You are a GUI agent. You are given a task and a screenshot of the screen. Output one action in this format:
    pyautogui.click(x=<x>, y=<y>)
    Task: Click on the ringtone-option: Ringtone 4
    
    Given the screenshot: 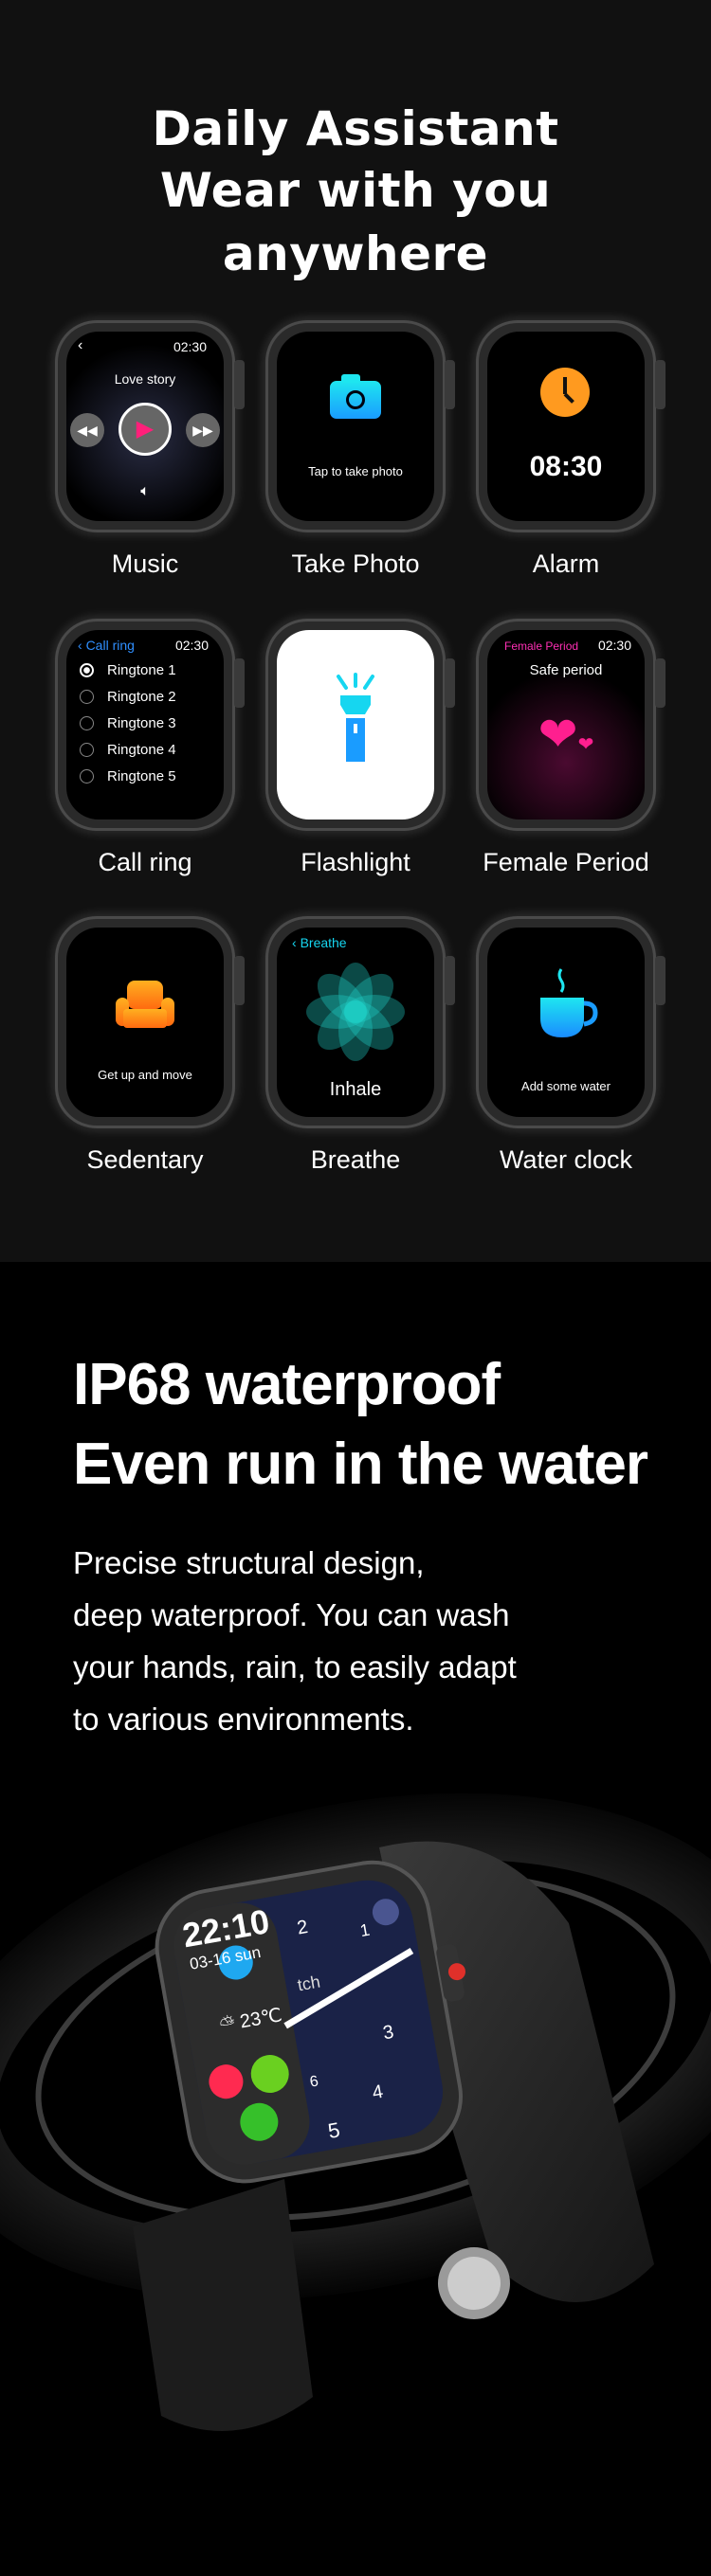 What is the action you would take?
    pyautogui.click(x=128, y=750)
    